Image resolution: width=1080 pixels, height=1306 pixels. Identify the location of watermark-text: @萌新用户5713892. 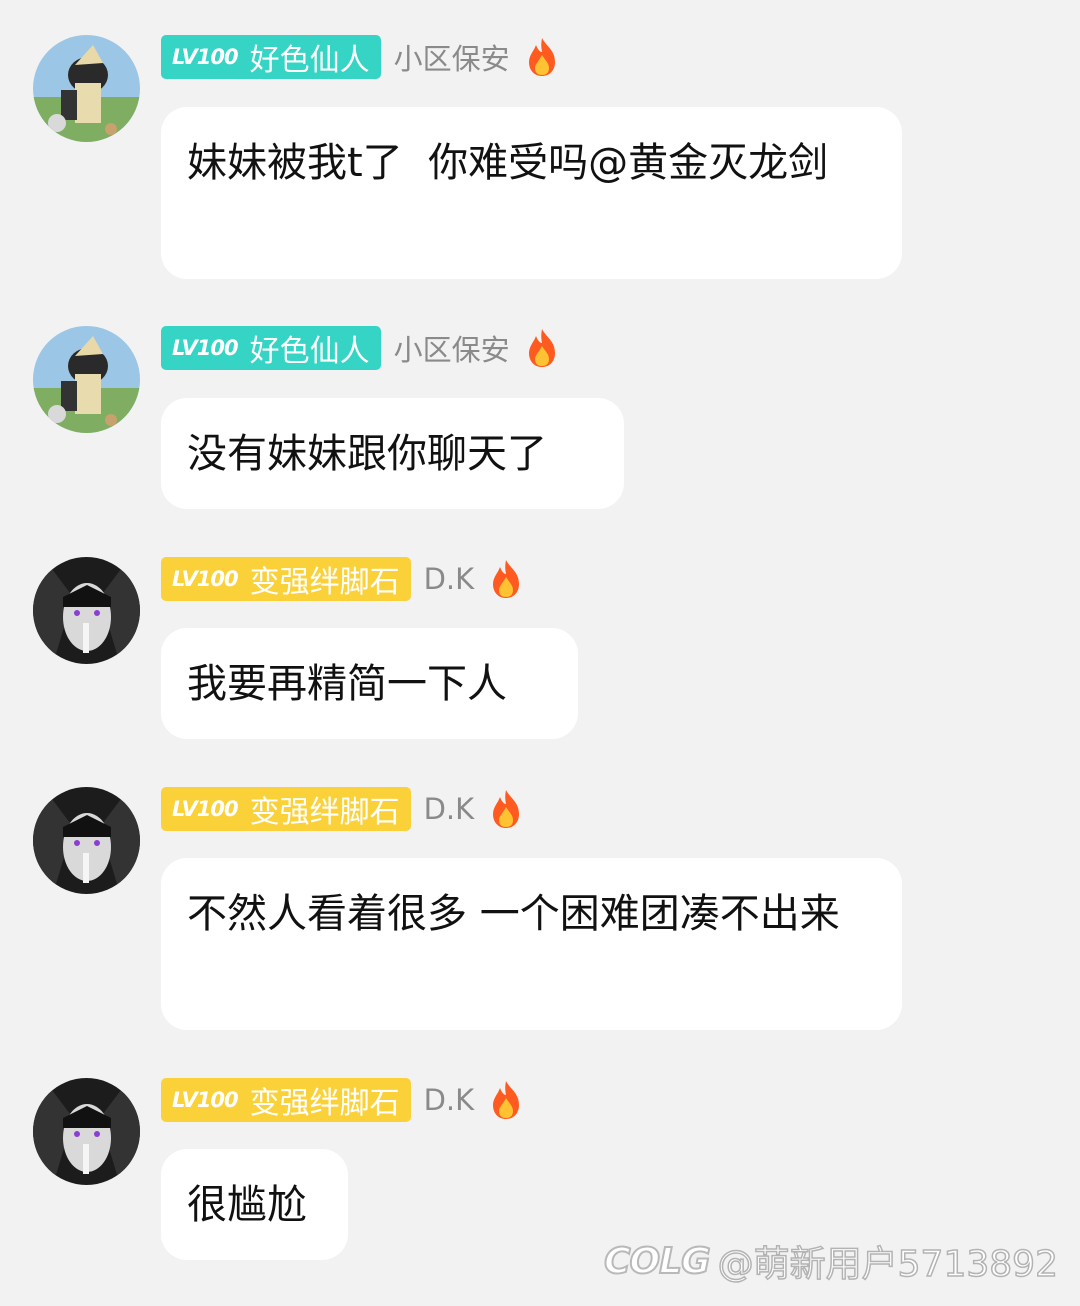
(888, 1264).